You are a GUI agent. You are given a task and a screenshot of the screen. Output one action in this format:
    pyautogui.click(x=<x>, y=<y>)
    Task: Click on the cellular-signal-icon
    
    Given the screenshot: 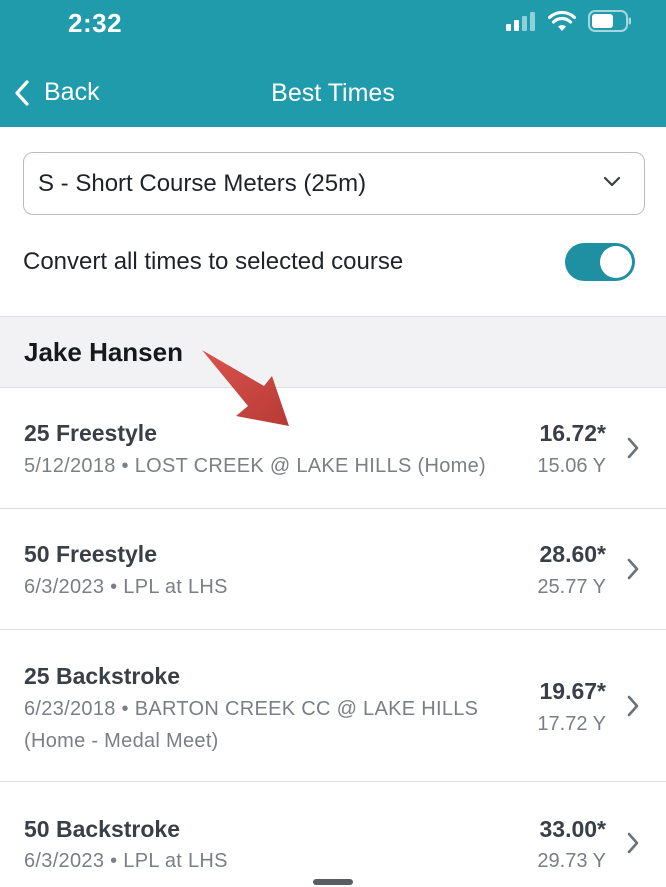 What is the action you would take?
    pyautogui.click(x=520, y=21)
    